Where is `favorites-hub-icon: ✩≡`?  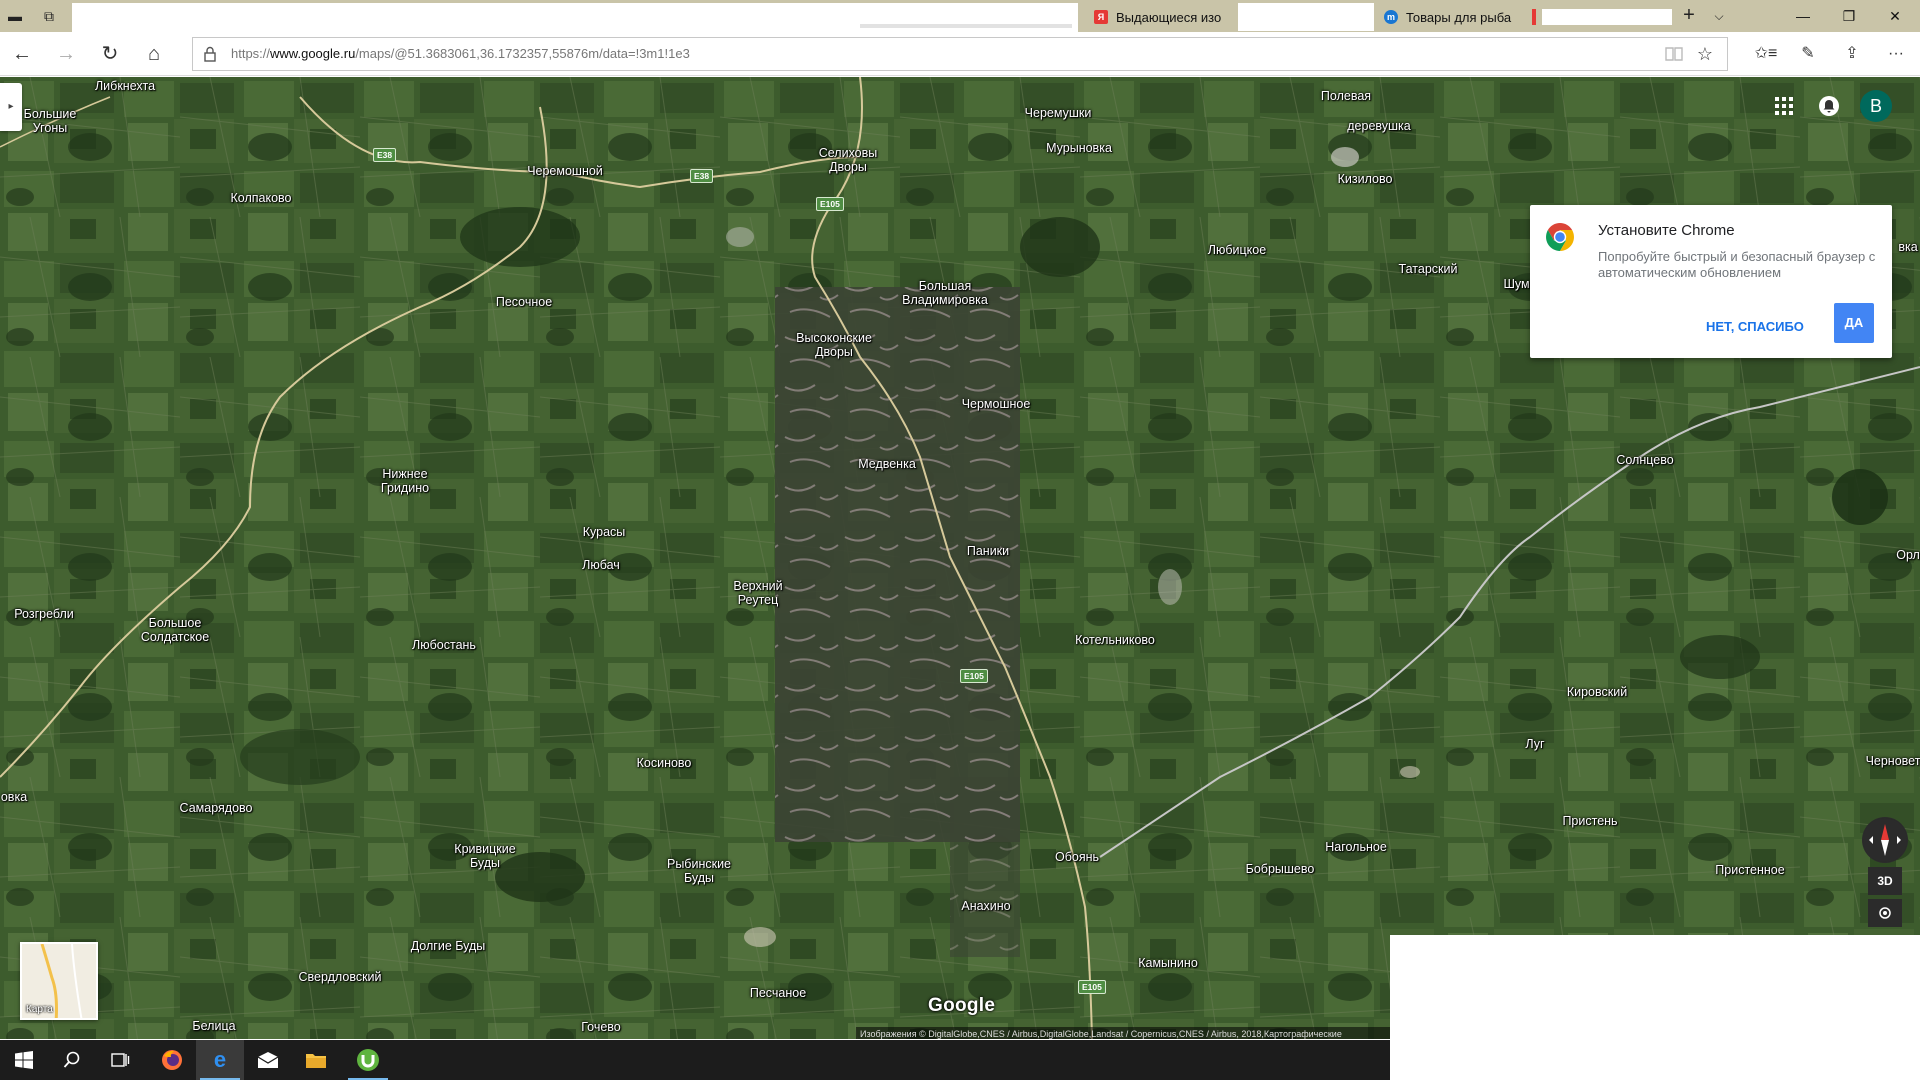 favorites-hub-icon: ✩≡ is located at coordinates (1766, 54).